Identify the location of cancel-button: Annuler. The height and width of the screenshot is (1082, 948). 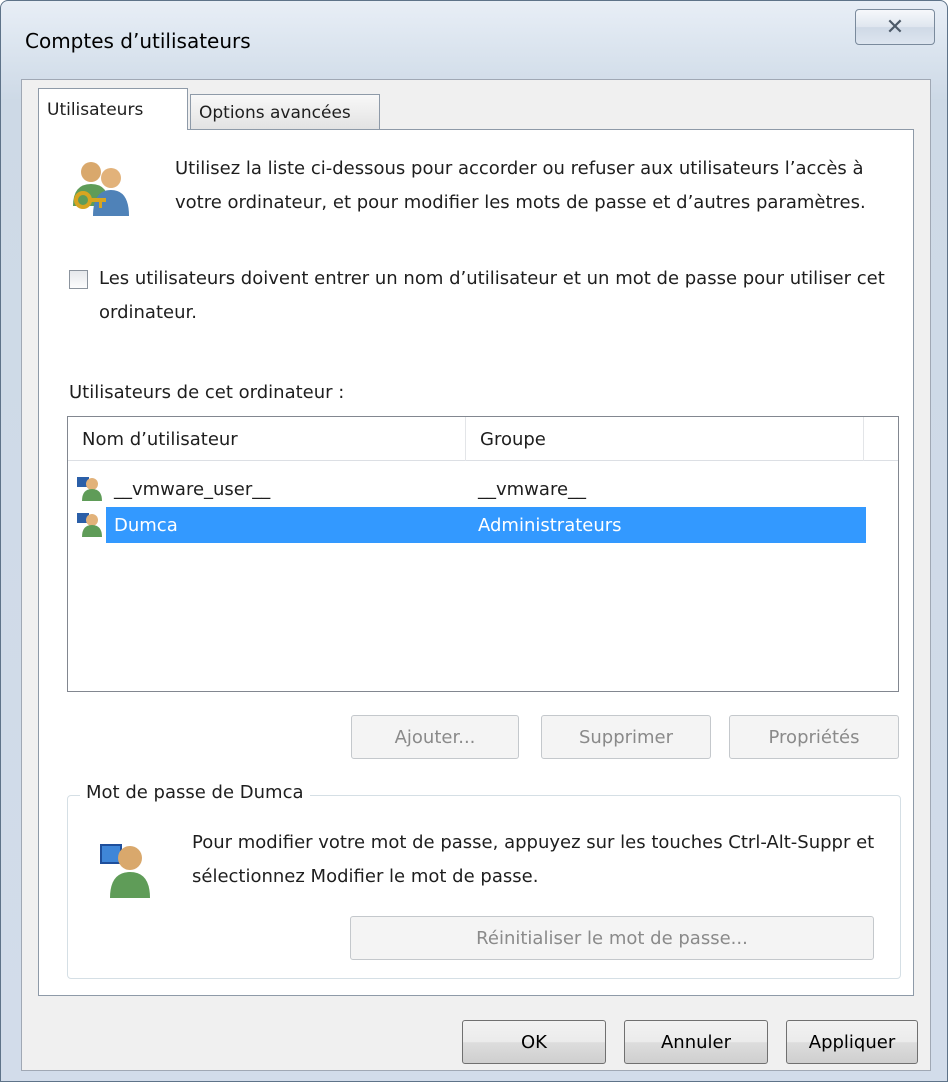
(696, 1042).